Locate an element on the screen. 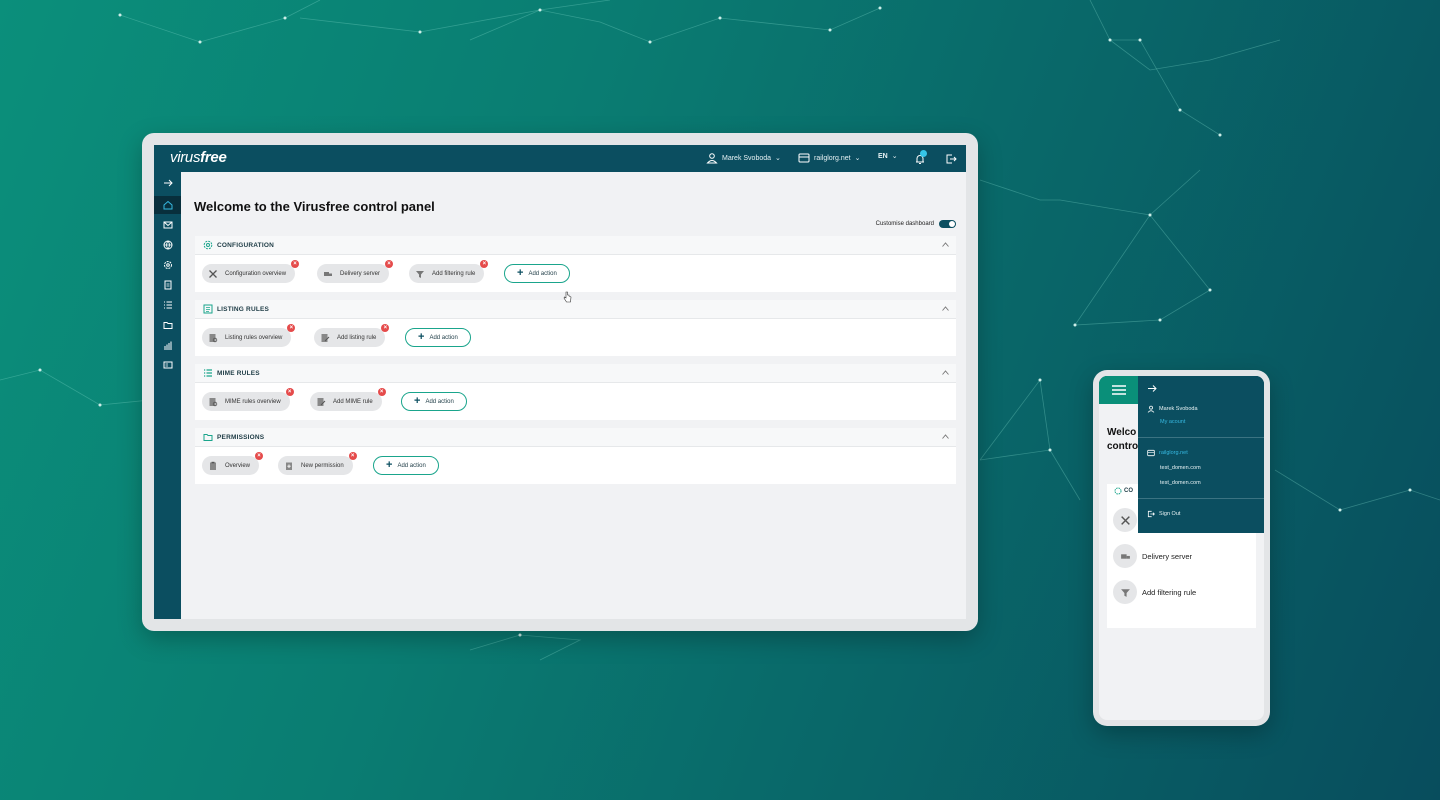 This screenshot has height=800, width=1440. action-chip-listing-rules-overview: Listing rules overview × is located at coordinates (249, 335).